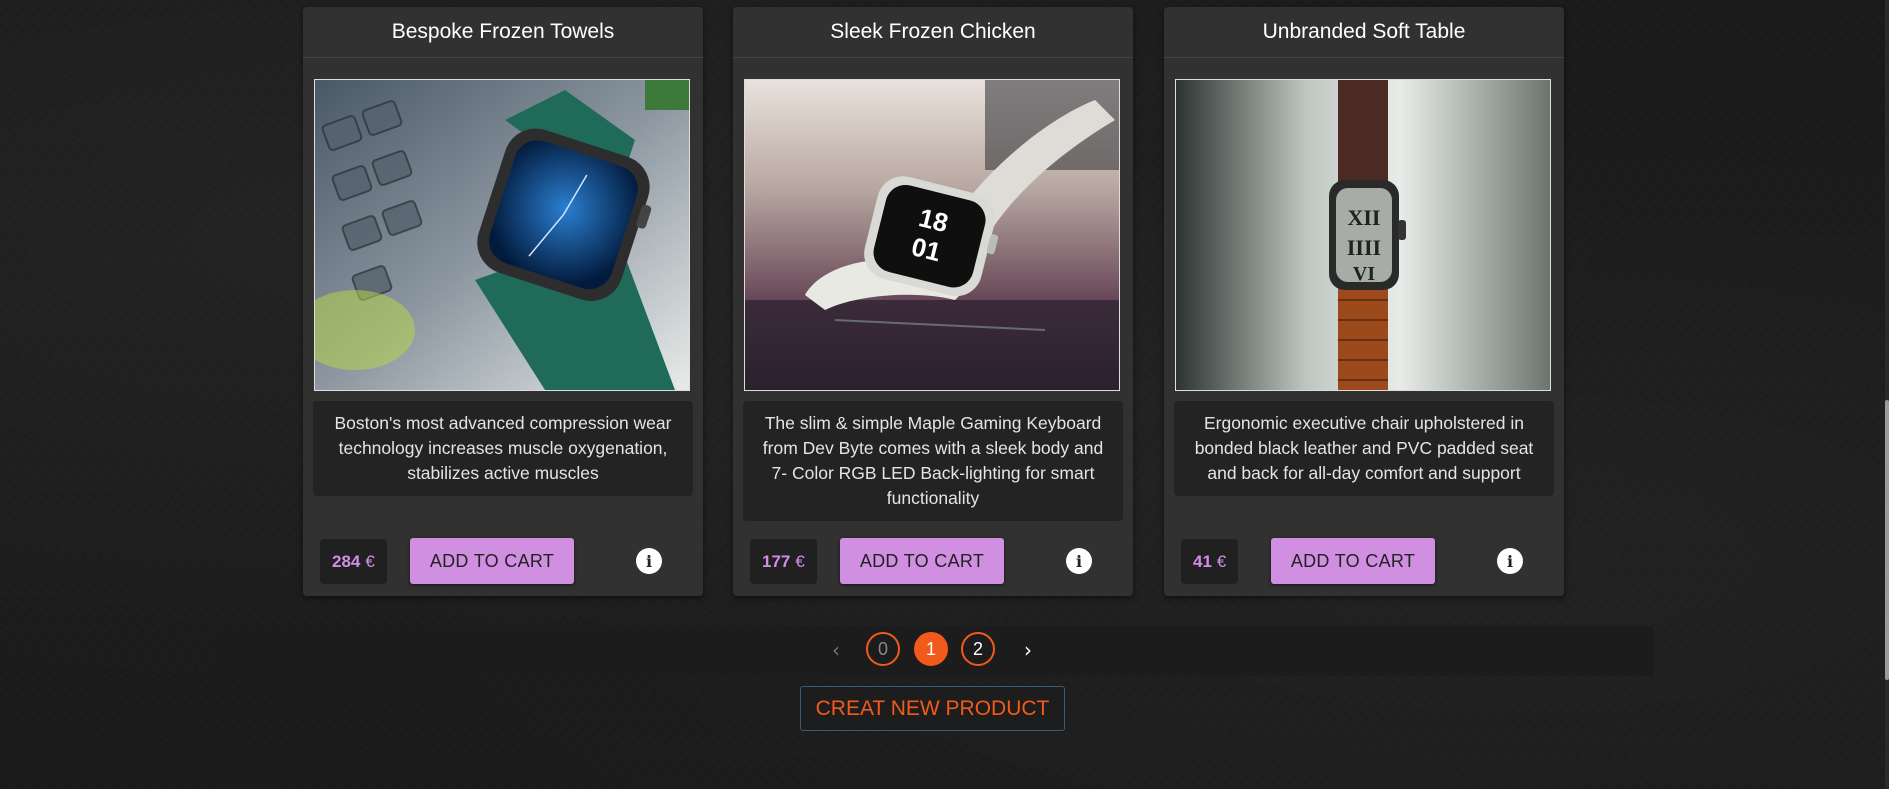  Describe the element at coordinates (836, 651) in the screenshot. I see `chevron-left-icon: ‹` at that location.